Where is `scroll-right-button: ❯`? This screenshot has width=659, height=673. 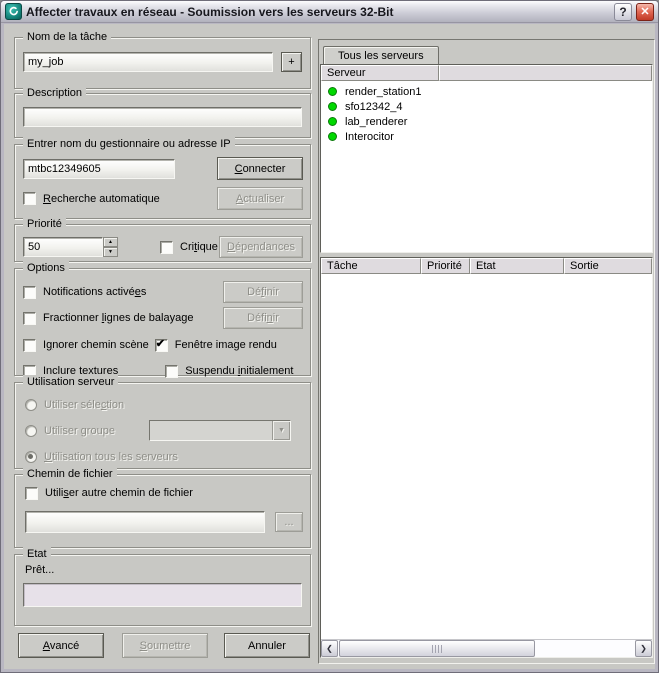
scroll-right-button: ❯ is located at coordinates (643, 648).